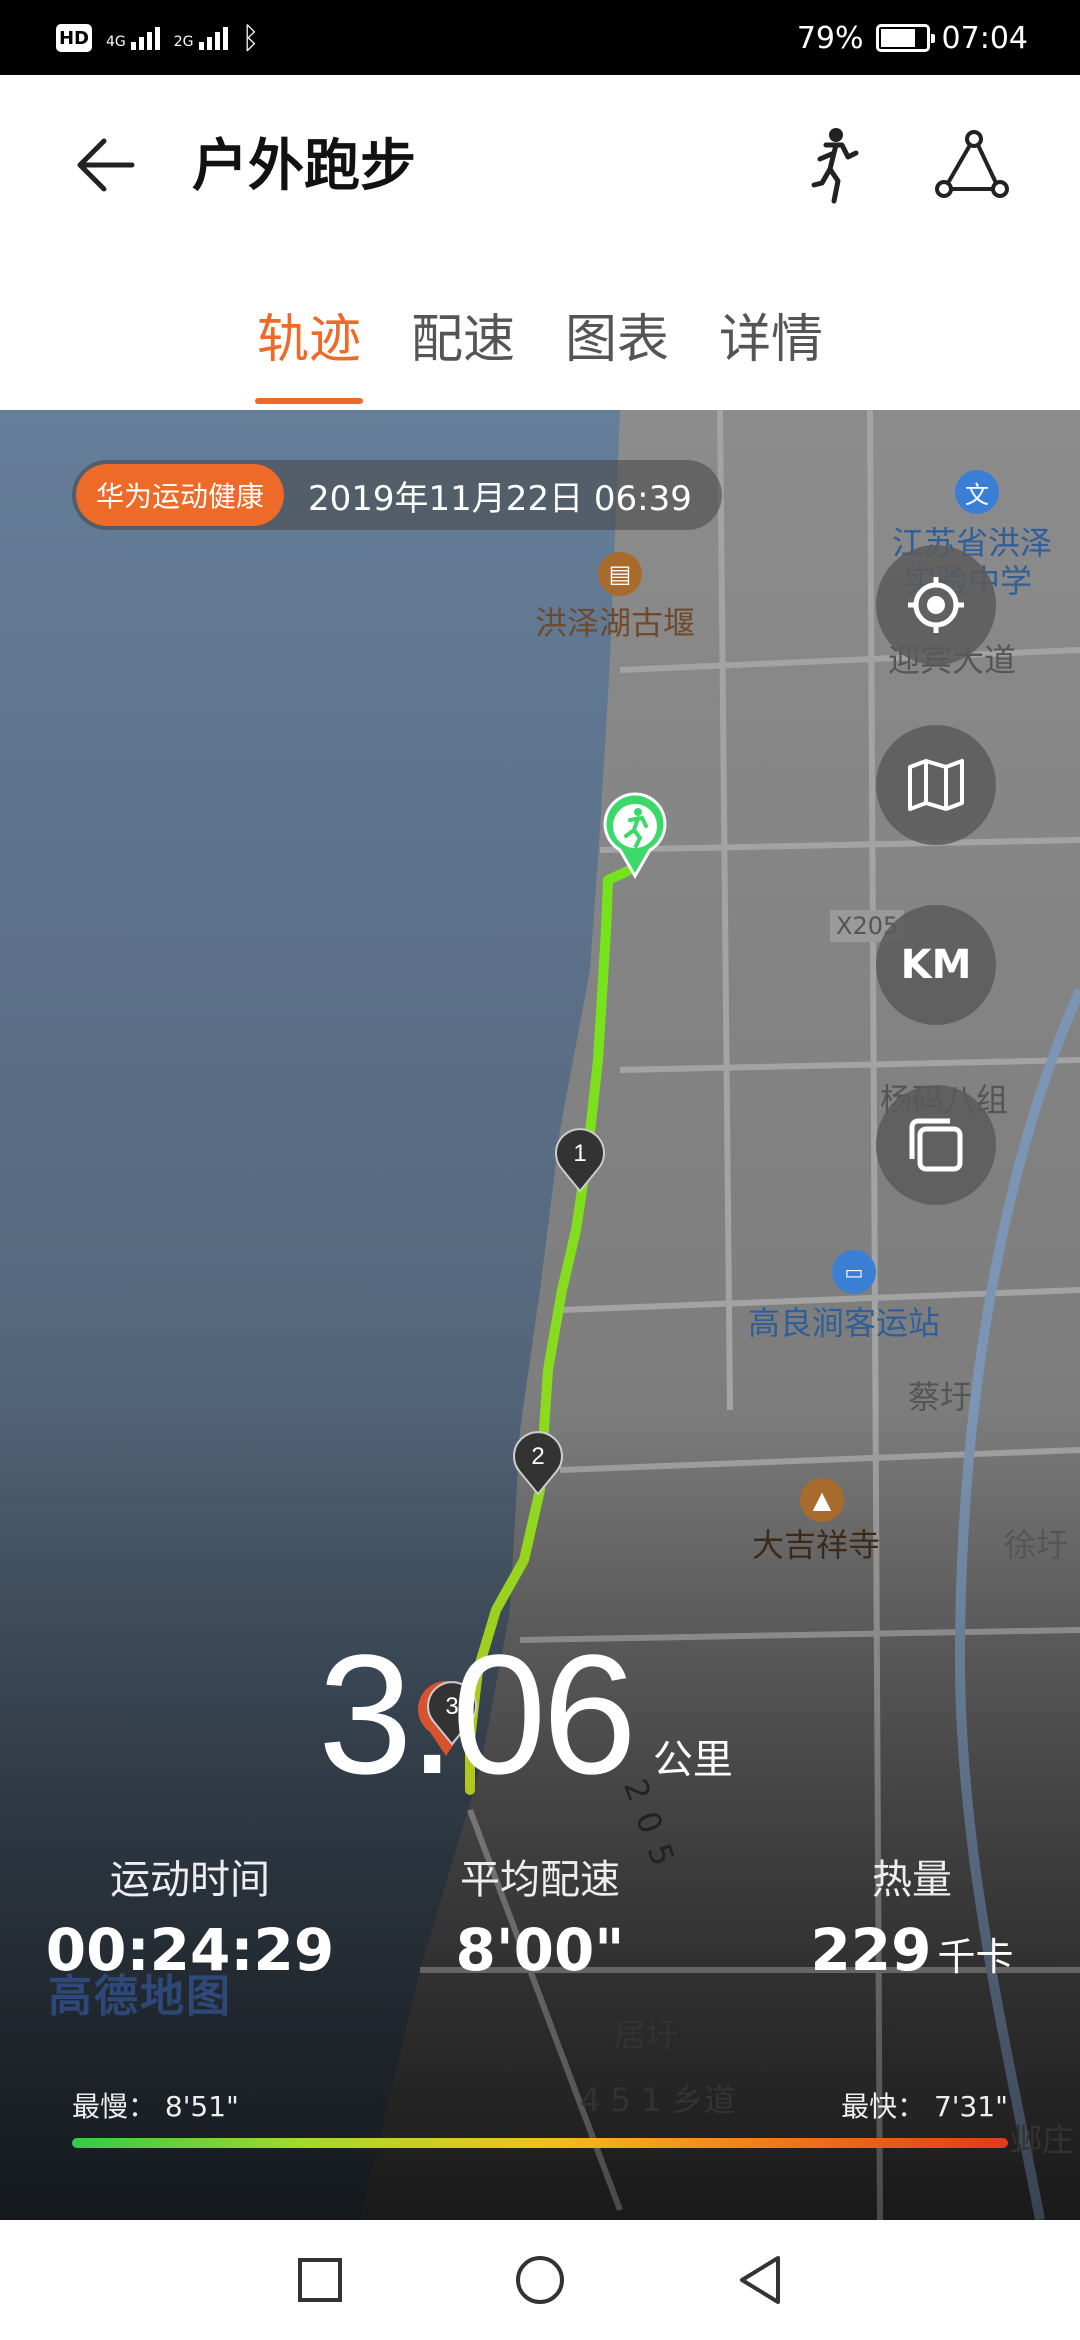  I want to click on map-label-dam: 洪泽湖古堰, so click(615, 623).